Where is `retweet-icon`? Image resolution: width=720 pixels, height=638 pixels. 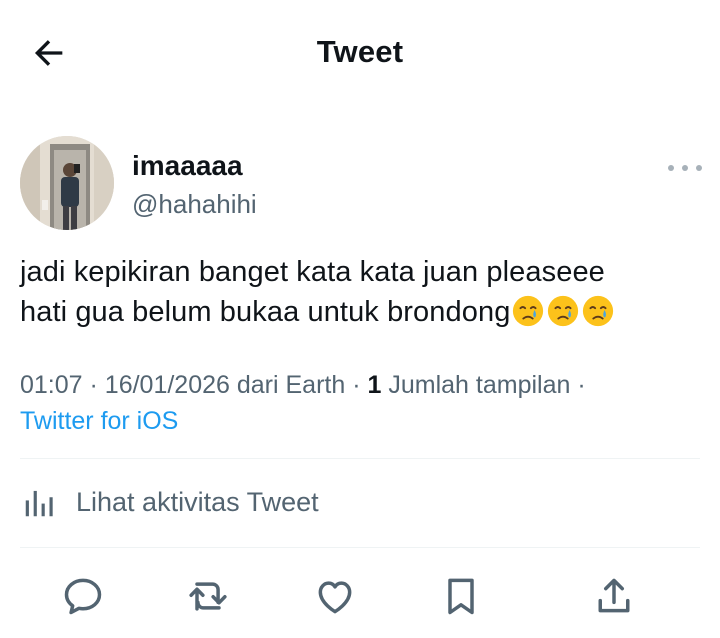 retweet-icon is located at coordinates (208, 596).